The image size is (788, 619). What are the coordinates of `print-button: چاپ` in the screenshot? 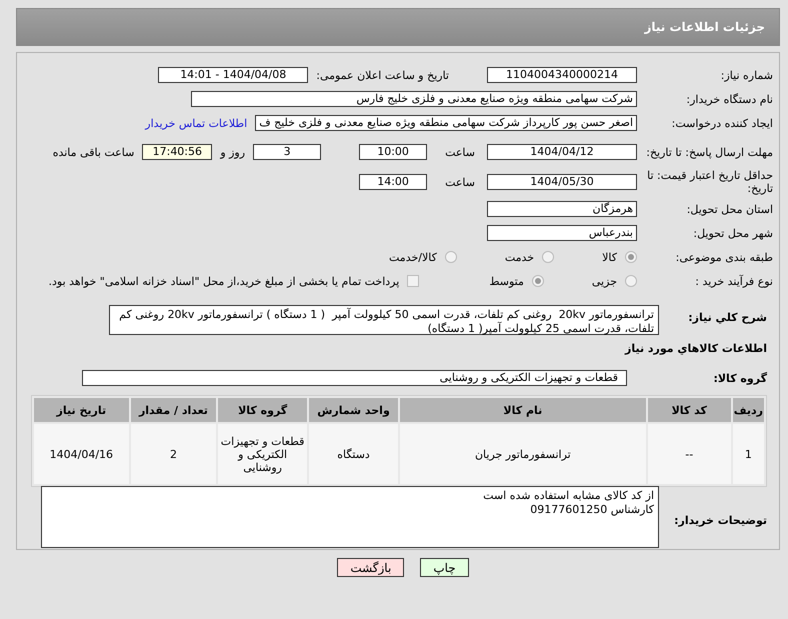 It's located at (444, 567).